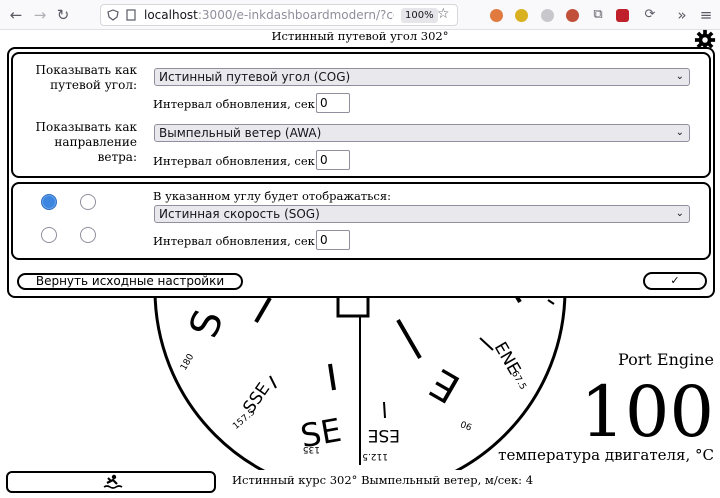 This screenshot has width=720, height=498. What do you see at coordinates (239, 214) in the screenshot?
I see `corner-content-value: Истинная скорость (SOG)` at bounding box center [239, 214].